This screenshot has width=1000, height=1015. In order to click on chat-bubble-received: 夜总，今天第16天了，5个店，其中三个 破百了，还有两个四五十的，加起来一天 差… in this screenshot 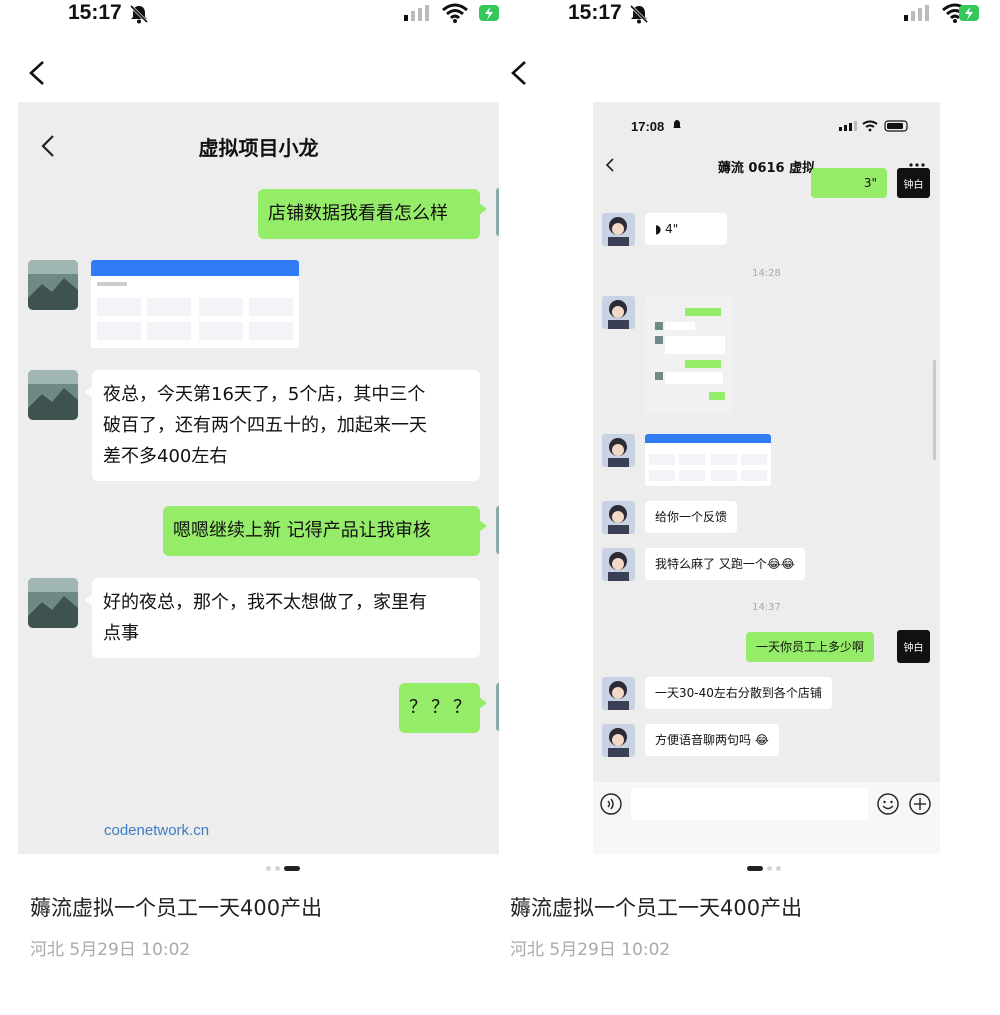, I will do `click(282, 425)`.